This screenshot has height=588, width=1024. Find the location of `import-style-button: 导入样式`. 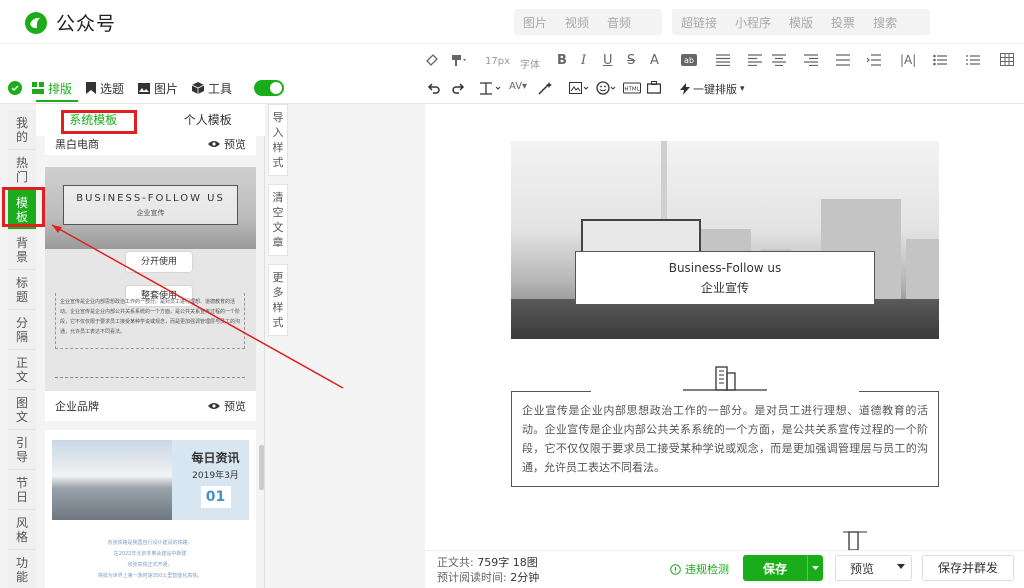

import-style-button: 导入样式 is located at coordinates (278, 140).